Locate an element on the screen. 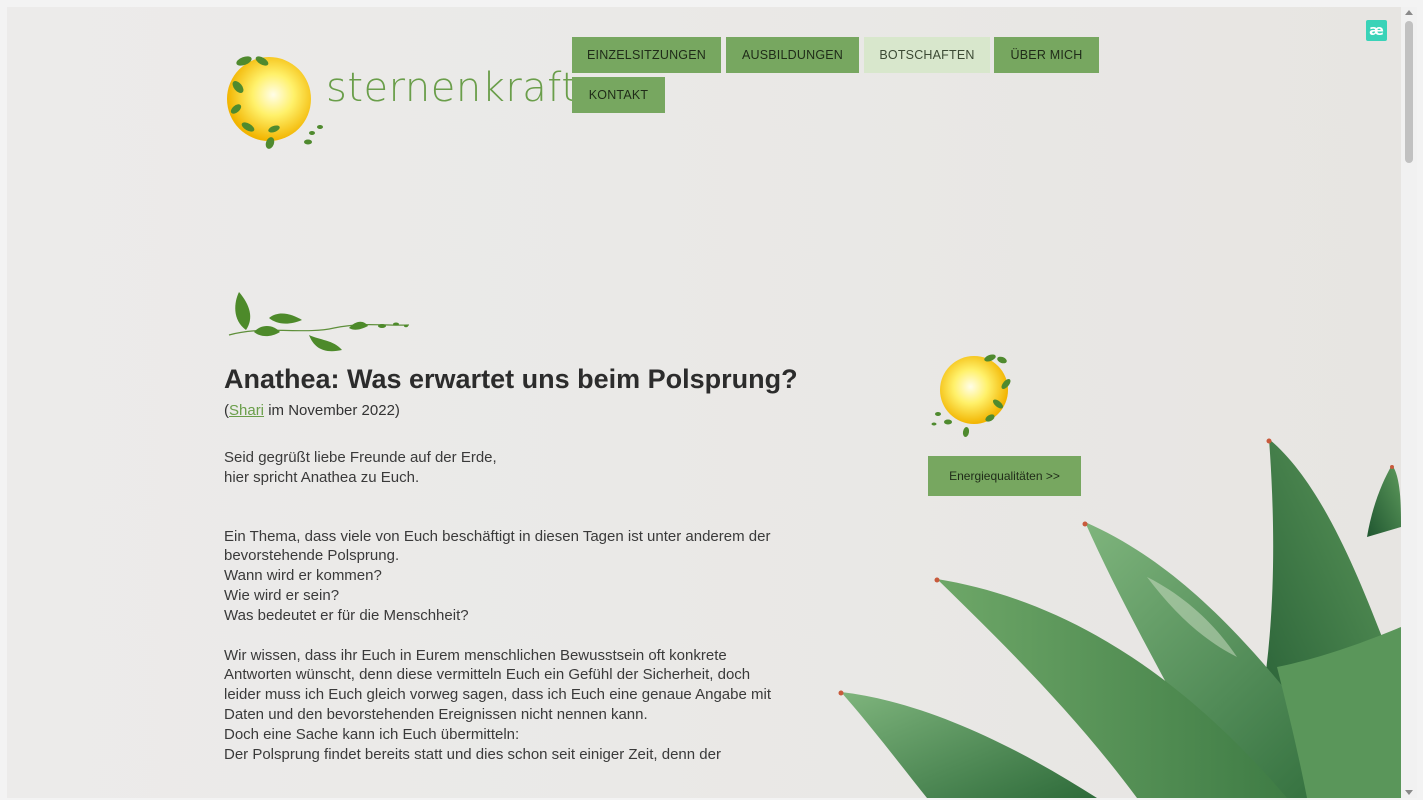 The height and width of the screenshot is (800, 1423). nav-item-label: EINZELSITZUNGEN is located at coordinates (646, 55).